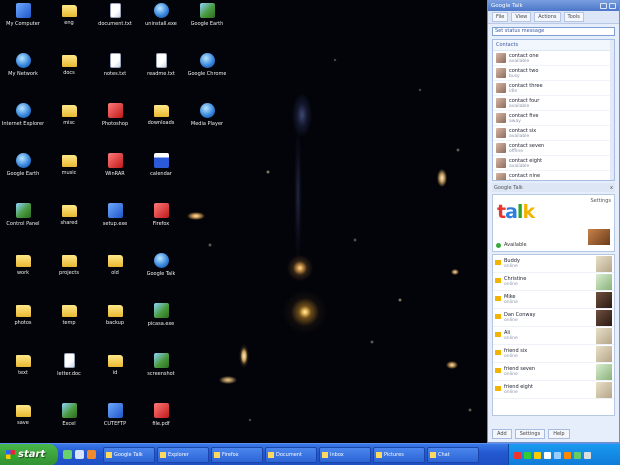  I want to click on friend-row: Dan Conway online, so click(553, 318).